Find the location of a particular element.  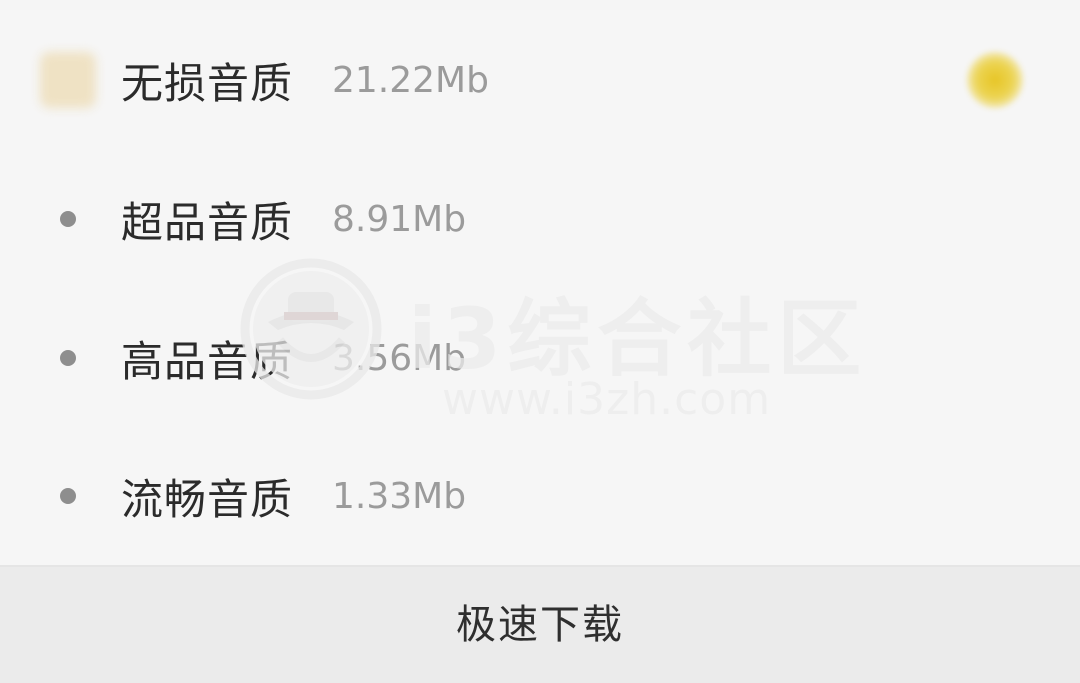

quality-option-size: 3.56Mb is located at coordinates (399, 358).